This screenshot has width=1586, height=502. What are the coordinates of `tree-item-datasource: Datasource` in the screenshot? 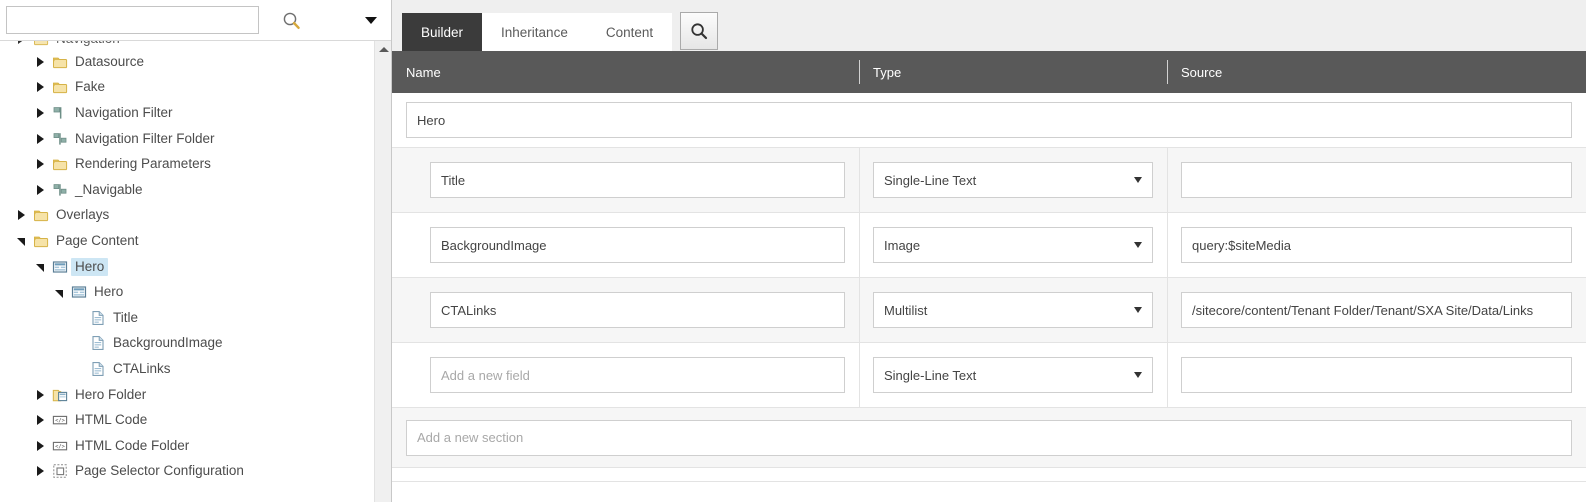 It's located at (187, 62).